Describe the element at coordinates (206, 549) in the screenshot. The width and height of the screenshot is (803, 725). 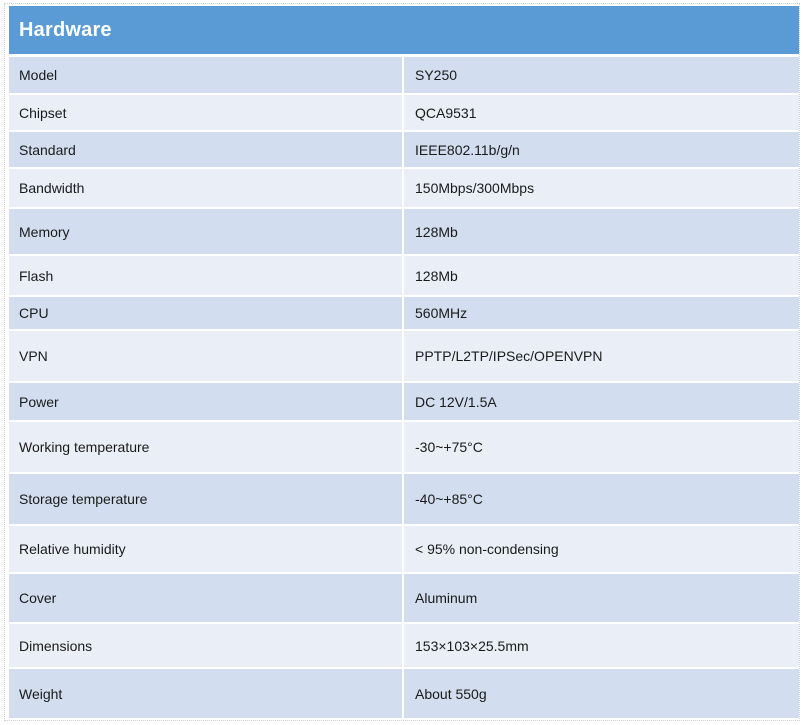
I see `spec-label: Relative humidity` at that location.